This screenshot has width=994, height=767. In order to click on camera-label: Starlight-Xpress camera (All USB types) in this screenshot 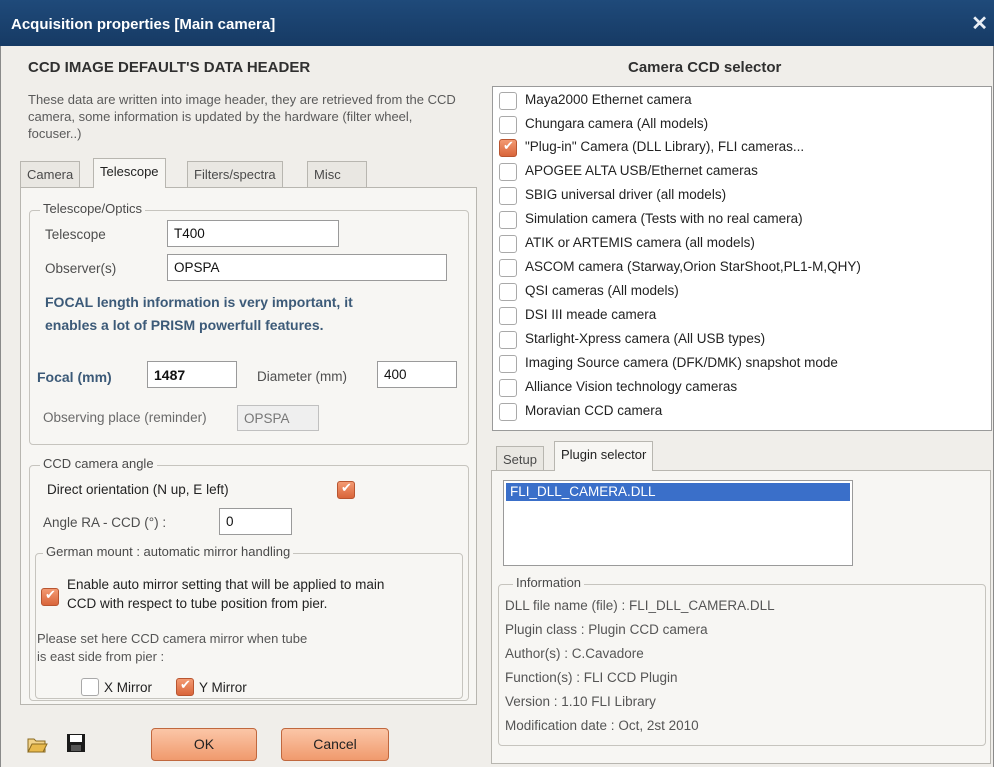, I will do `click(645, 338)`.